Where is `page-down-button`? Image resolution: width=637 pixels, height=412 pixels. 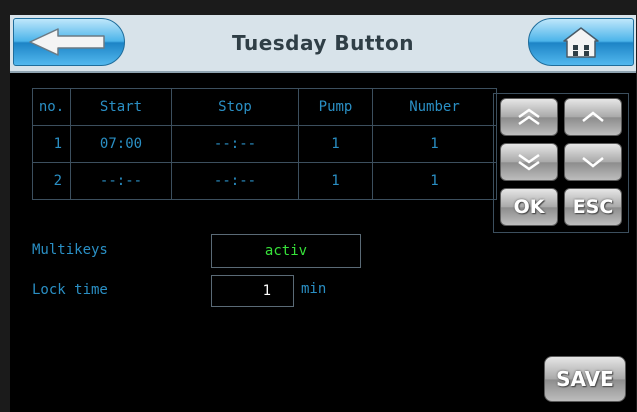 page-down-button is located at coordinates (529, 162).